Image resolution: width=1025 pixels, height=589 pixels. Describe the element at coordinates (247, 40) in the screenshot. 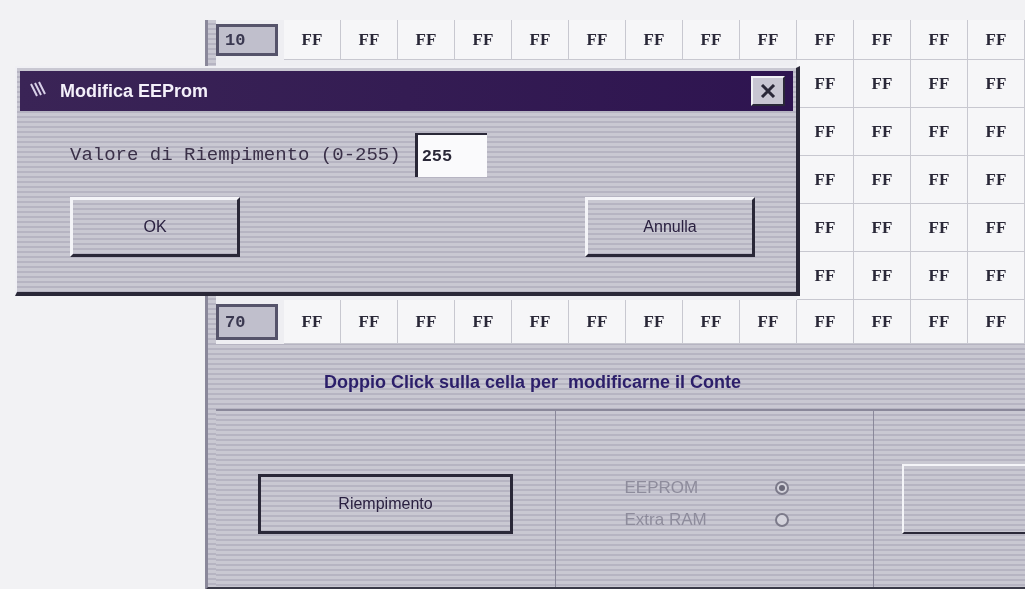

I see `row-address: 10` at that location.